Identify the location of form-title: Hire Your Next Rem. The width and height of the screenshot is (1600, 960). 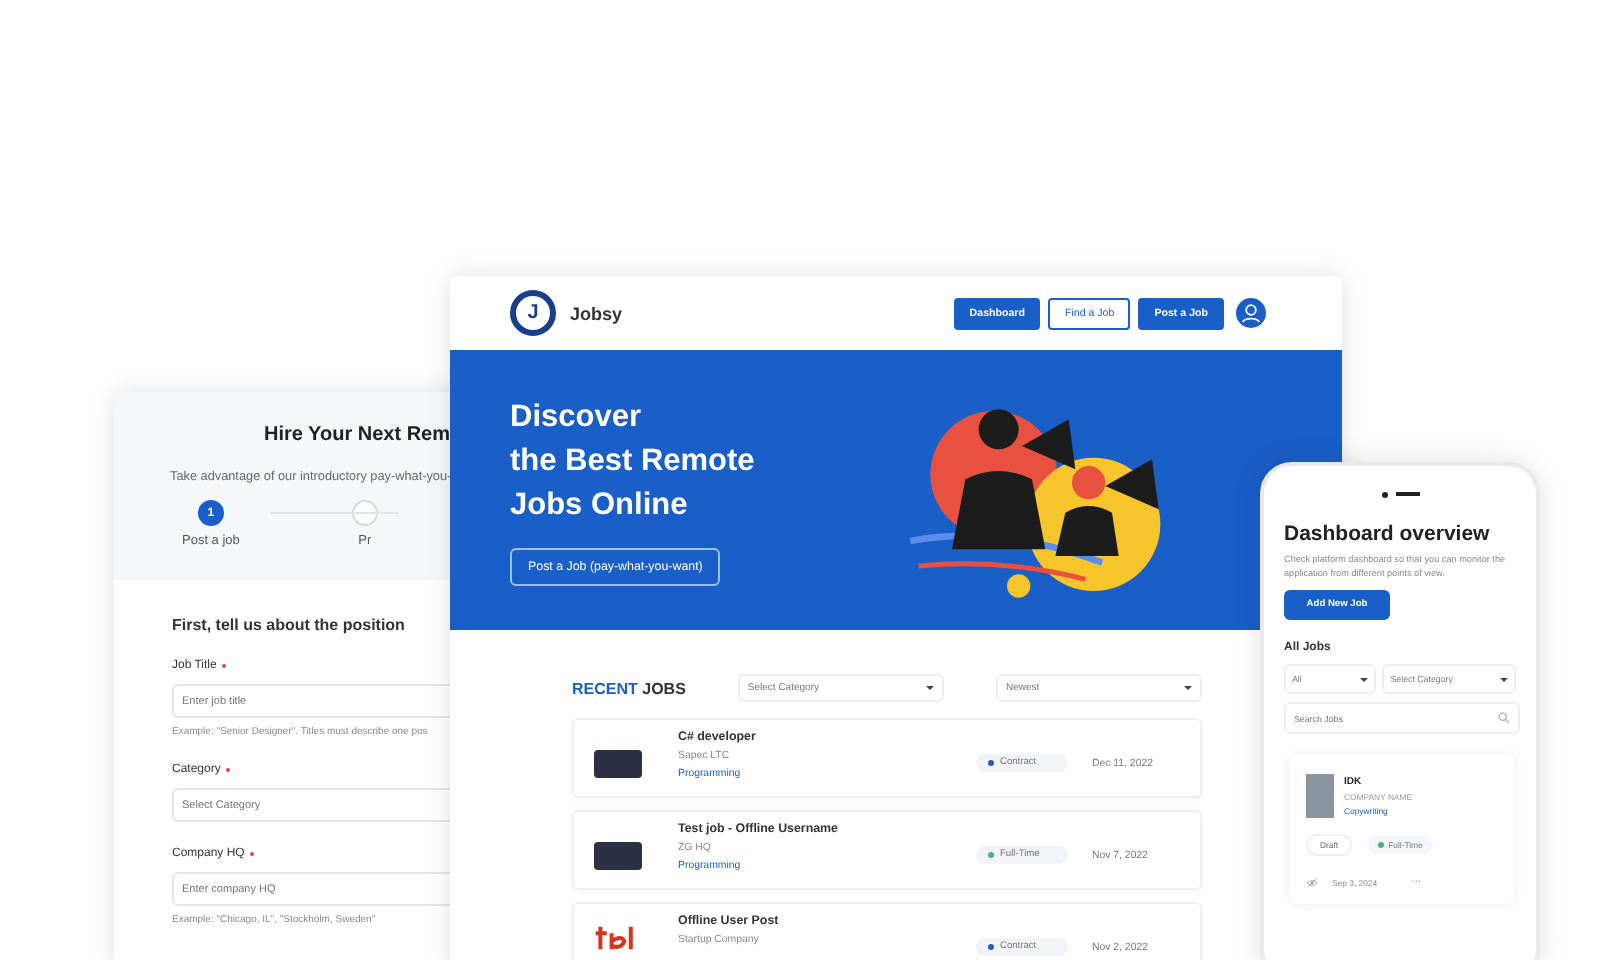
(357, 435).